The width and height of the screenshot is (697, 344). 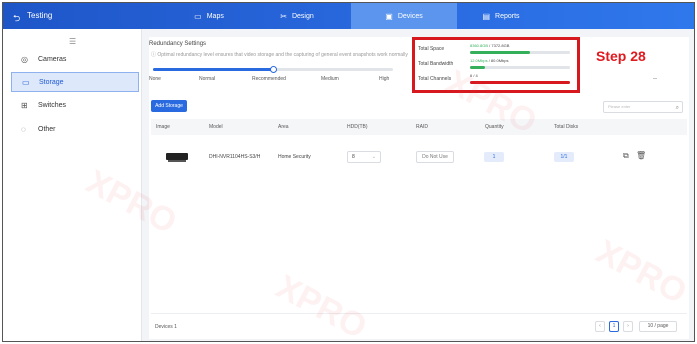 I want to click on devices-icon: ▣, so click(x=389, y=16).